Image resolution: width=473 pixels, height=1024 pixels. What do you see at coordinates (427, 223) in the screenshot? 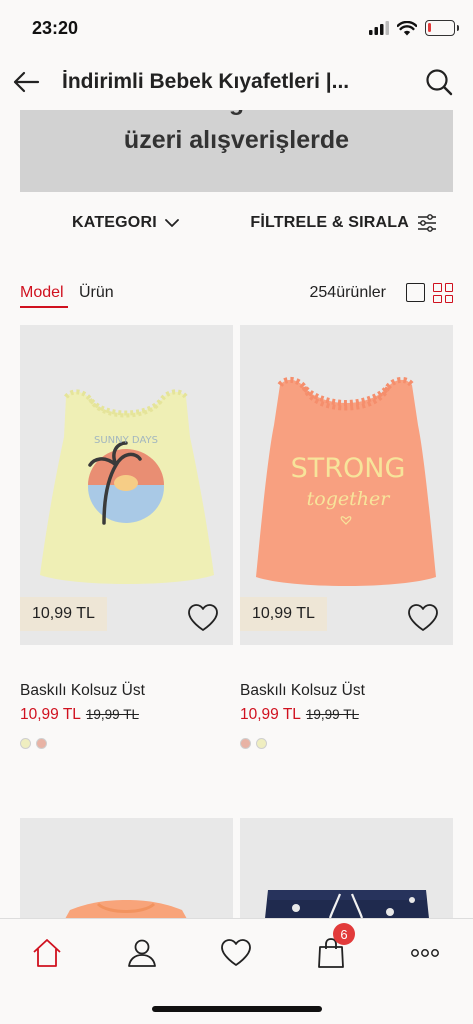
I see `sliders-icon` at bounding box center [427, 223].